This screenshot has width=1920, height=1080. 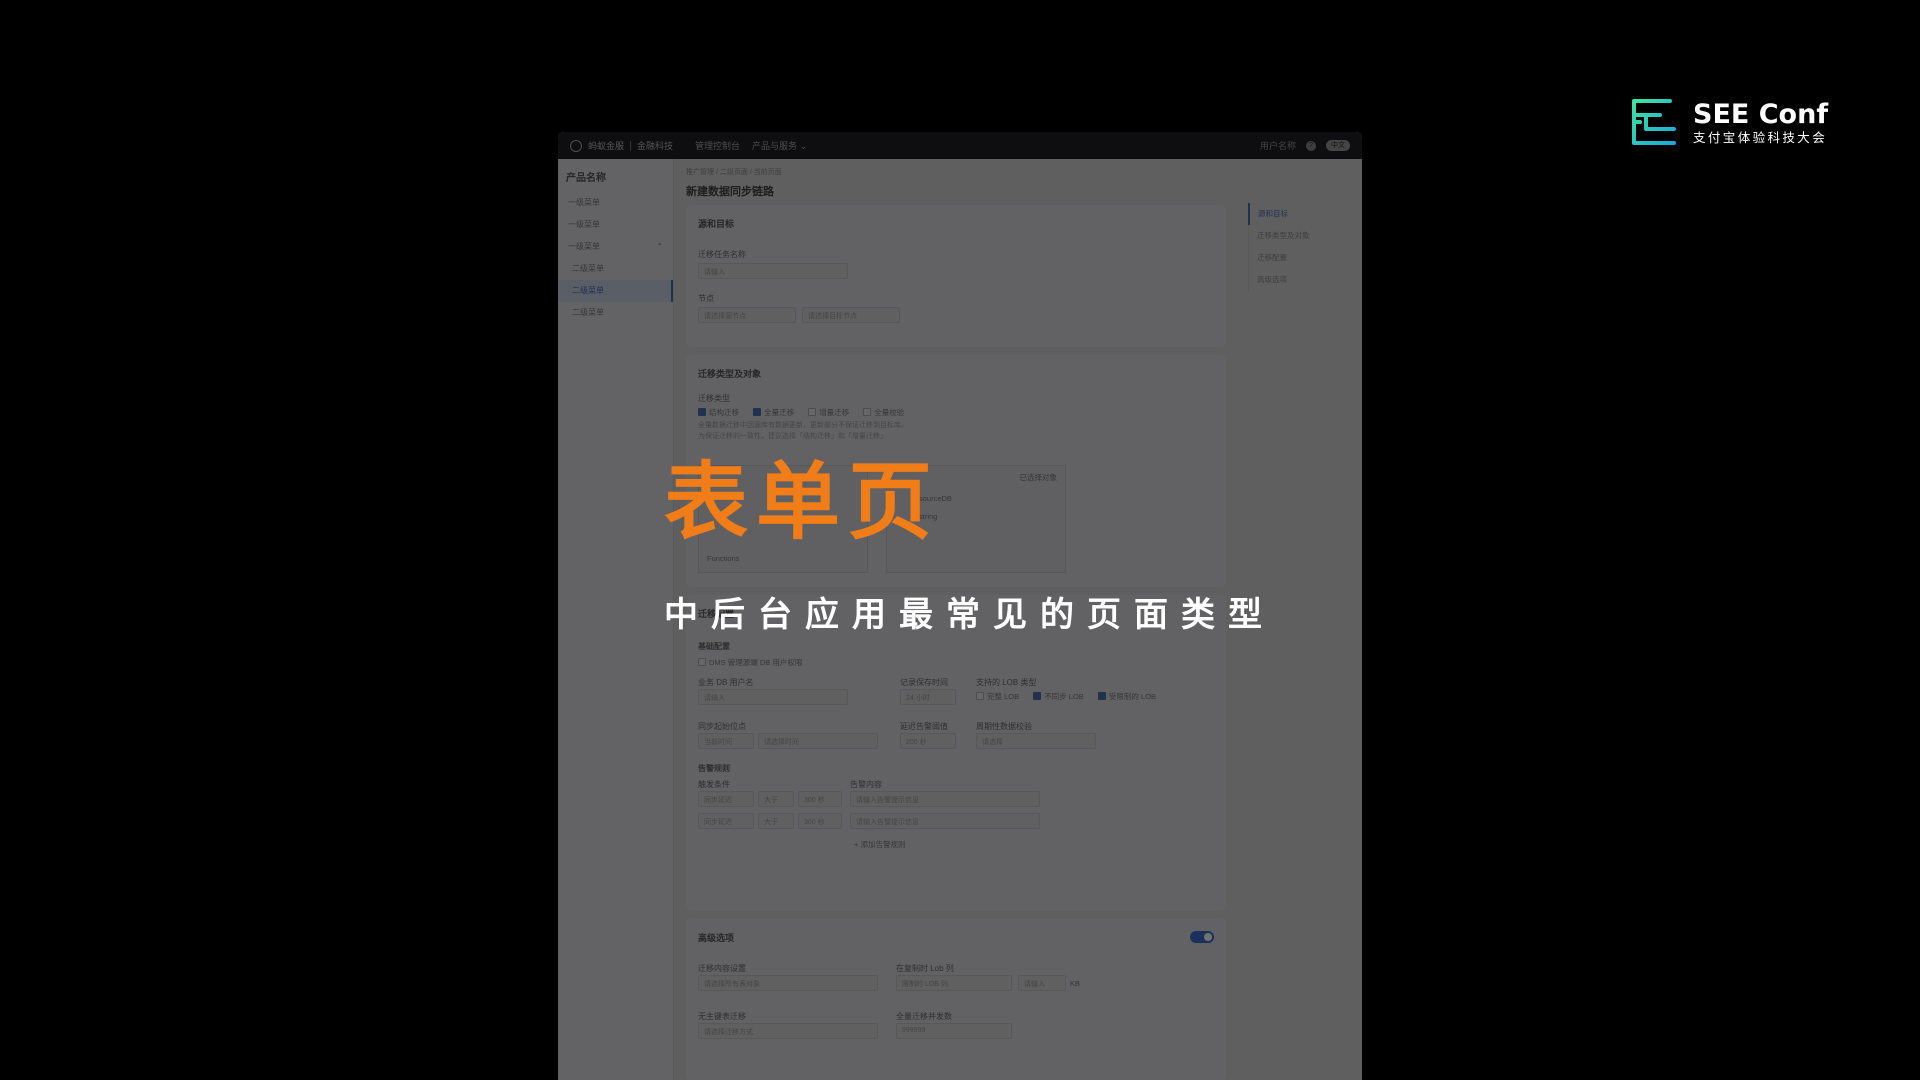 I want to click on delay-input: 200 秒, so click(x=928, y=741).